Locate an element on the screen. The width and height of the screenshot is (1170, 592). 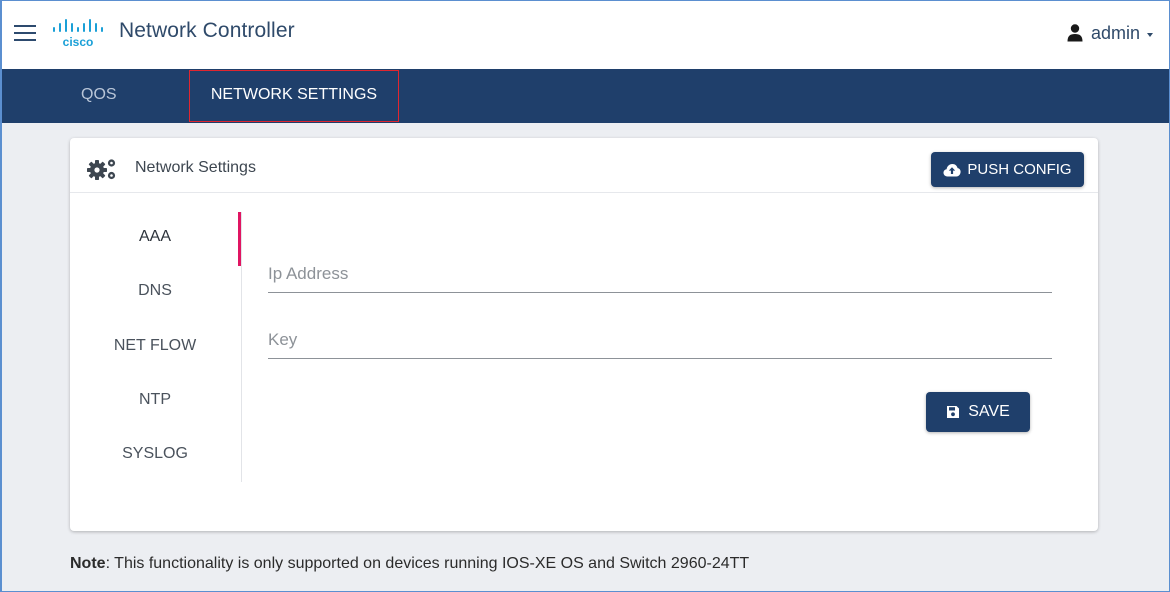
cloud-upload-icon is located at coordinates (952, 169).